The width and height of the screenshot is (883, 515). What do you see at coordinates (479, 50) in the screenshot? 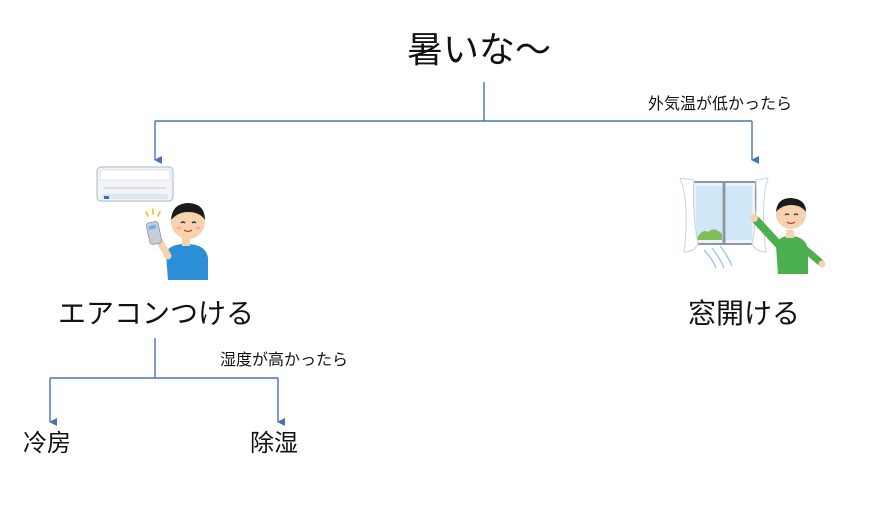
I see `root-node-label: 暑いな〜` at bounding box center [479, 50].